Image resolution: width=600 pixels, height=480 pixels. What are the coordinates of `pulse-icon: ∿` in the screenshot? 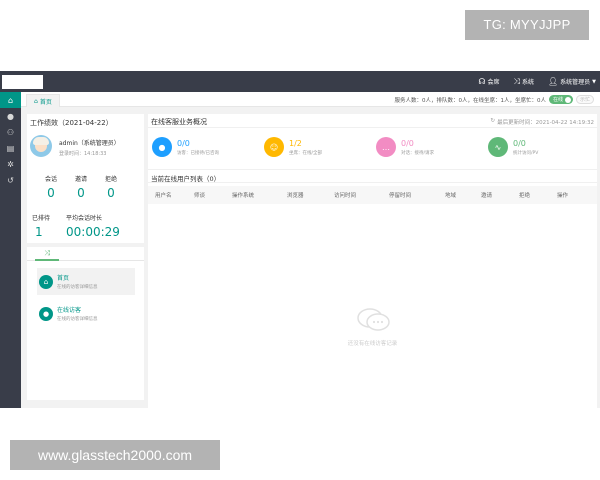 It's located at (498, 147).